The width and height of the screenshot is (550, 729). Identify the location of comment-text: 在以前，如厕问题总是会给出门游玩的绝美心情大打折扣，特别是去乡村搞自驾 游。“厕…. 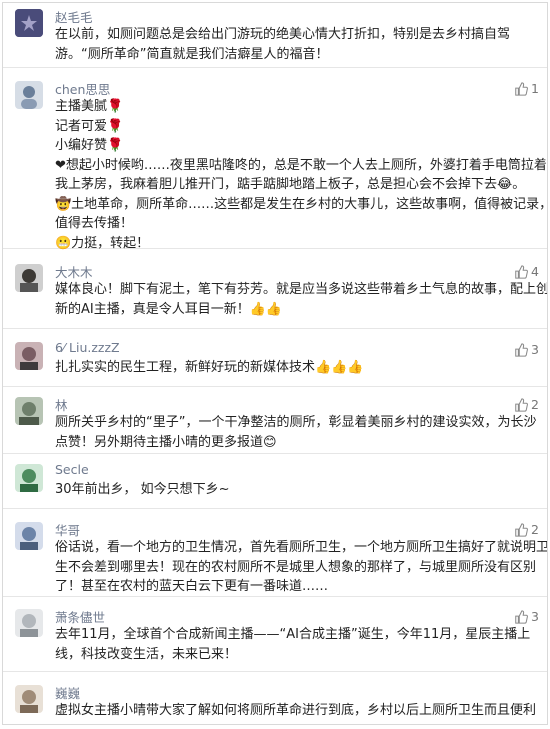
(296, 44).